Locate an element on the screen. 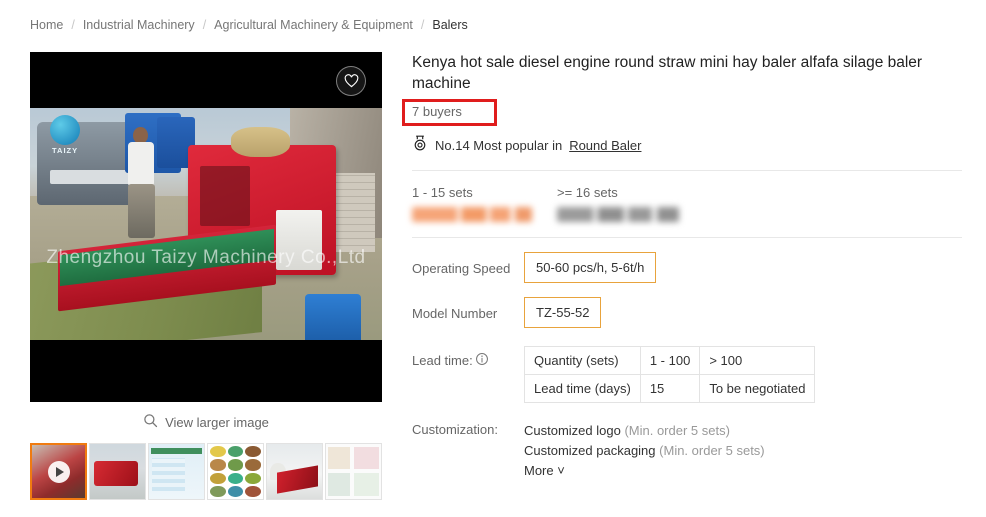 Image resolution: width=986 pixels, height=517 pixels. thumbnail-strip is located at coordinates (206, 471).